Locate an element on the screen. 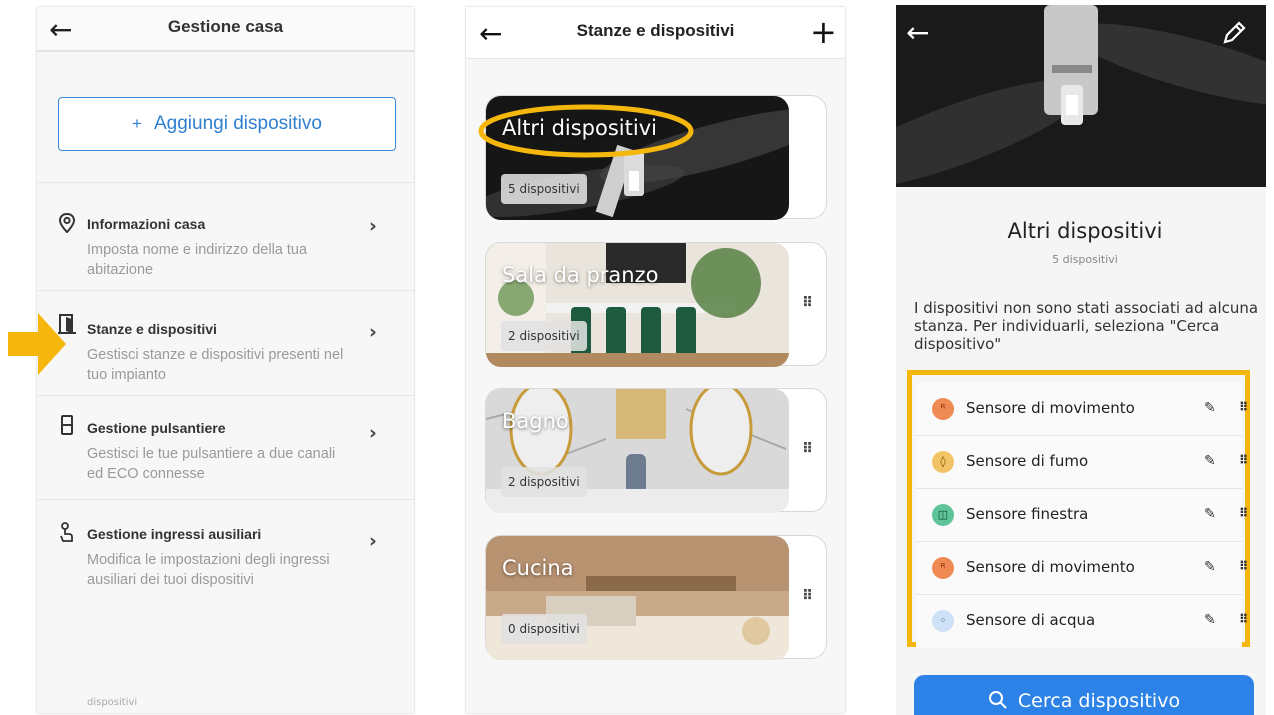 This screenshot has width=1274, height=715. smoke-icon: ◊ is located at coordinates (943, 462).